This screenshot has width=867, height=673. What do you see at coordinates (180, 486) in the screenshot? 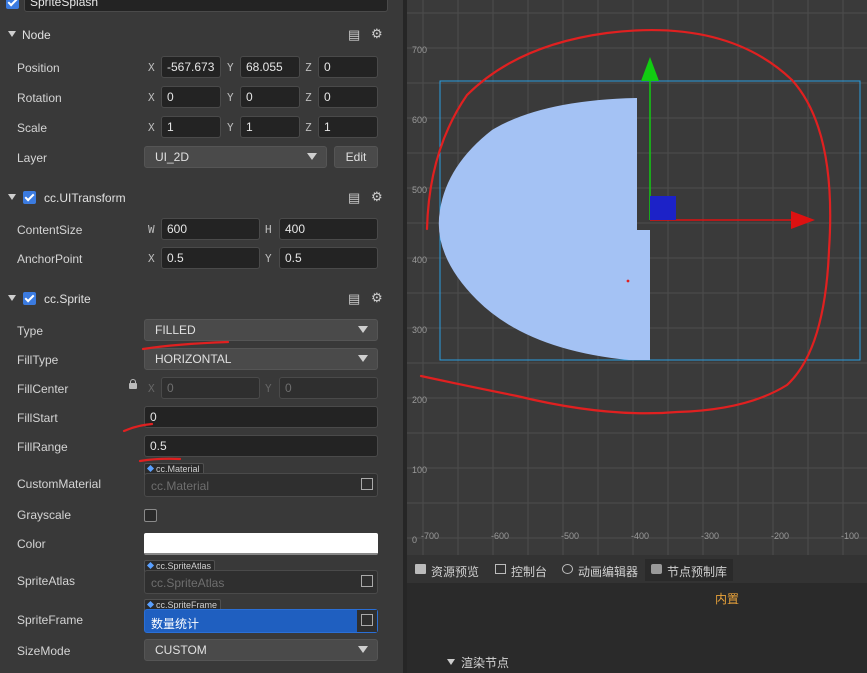
I see `custom-material-placeholder: cc.Material` at bounding box center [180, 486].